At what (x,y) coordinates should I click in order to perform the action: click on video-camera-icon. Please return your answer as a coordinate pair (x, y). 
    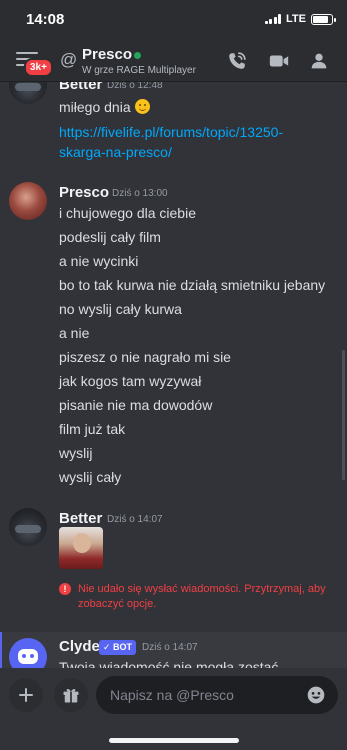
    Looking at the image, I should click on (279, 61).